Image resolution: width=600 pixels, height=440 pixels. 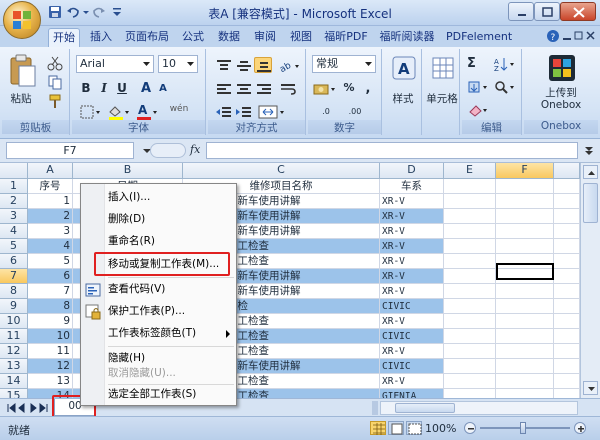 What do you see at coordinates (567, 186) in the screenshot?
I see `cell-g1` at bounding box center [567, 186].